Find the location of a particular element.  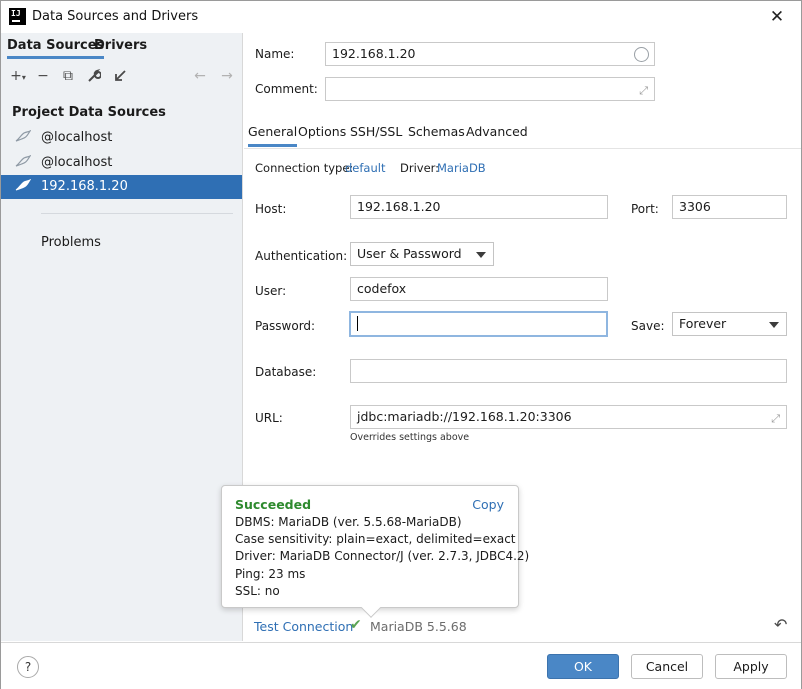

tab-options: Options is located at coordinates (322, 131).